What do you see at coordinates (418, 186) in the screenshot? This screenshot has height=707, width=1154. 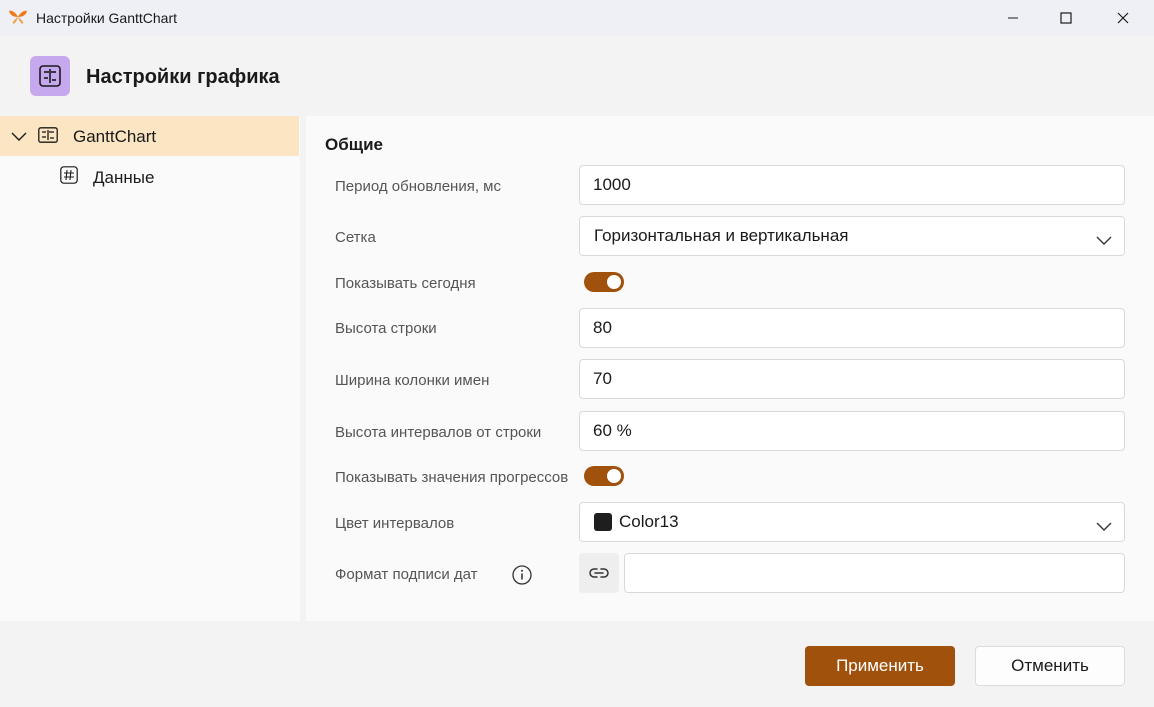 I see `update-period-label: Период обновления, мс` at bounding box center [418, 186].